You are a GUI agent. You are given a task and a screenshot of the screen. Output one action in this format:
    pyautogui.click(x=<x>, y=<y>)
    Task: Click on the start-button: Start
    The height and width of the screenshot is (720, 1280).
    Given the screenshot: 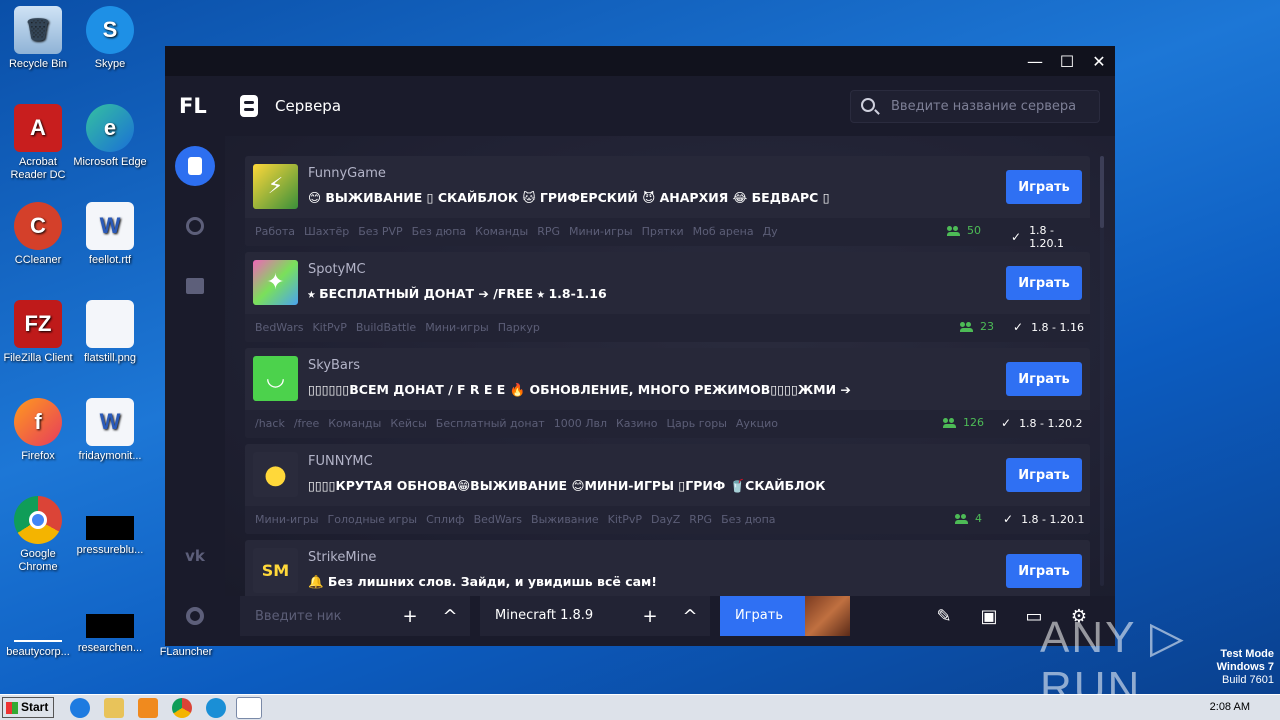 What is the action you would take?
    pyautogui.click(x=28, y=707)
    